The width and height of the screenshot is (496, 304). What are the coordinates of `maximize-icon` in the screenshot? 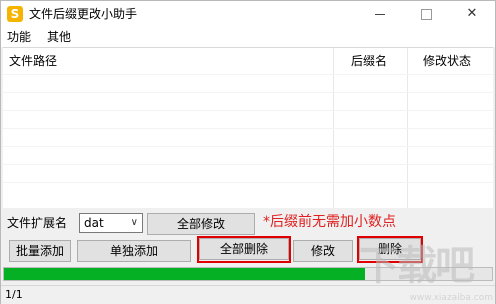 It's located at (426, 14).